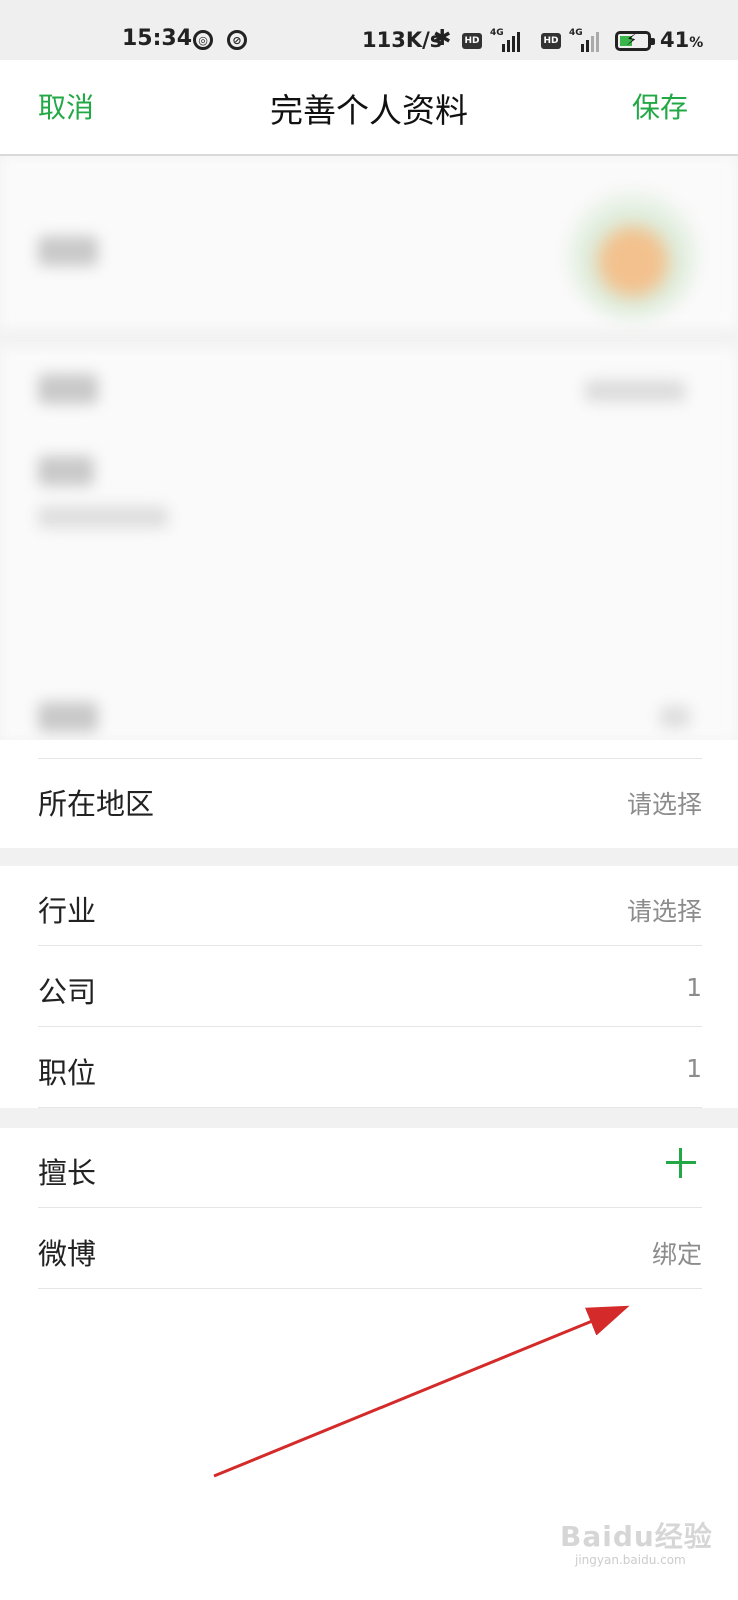  Describe the element at coordinates (370, 1168) in the screenshot. I see `list-item-specialty: 擅长` at that location.